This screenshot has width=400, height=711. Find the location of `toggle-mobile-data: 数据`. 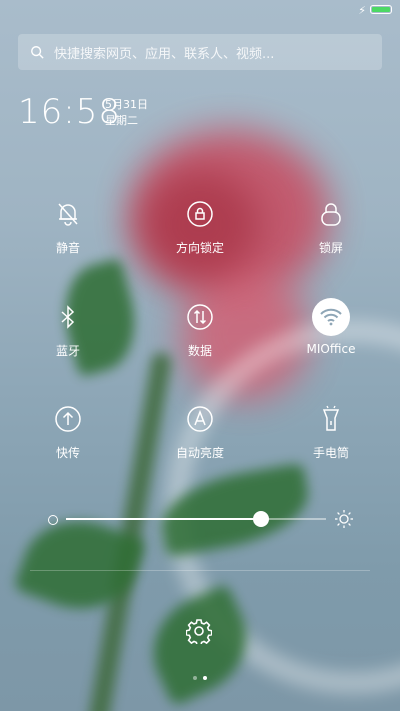

toggle-mobile-data: 数据 is located at coordinates (200, 328).